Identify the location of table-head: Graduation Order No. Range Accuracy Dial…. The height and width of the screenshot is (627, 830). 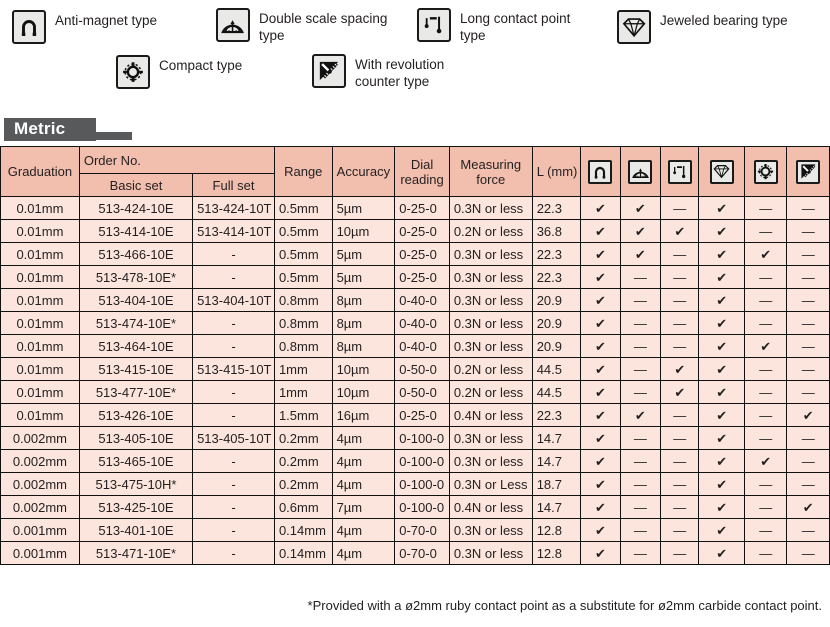
(415, 171).